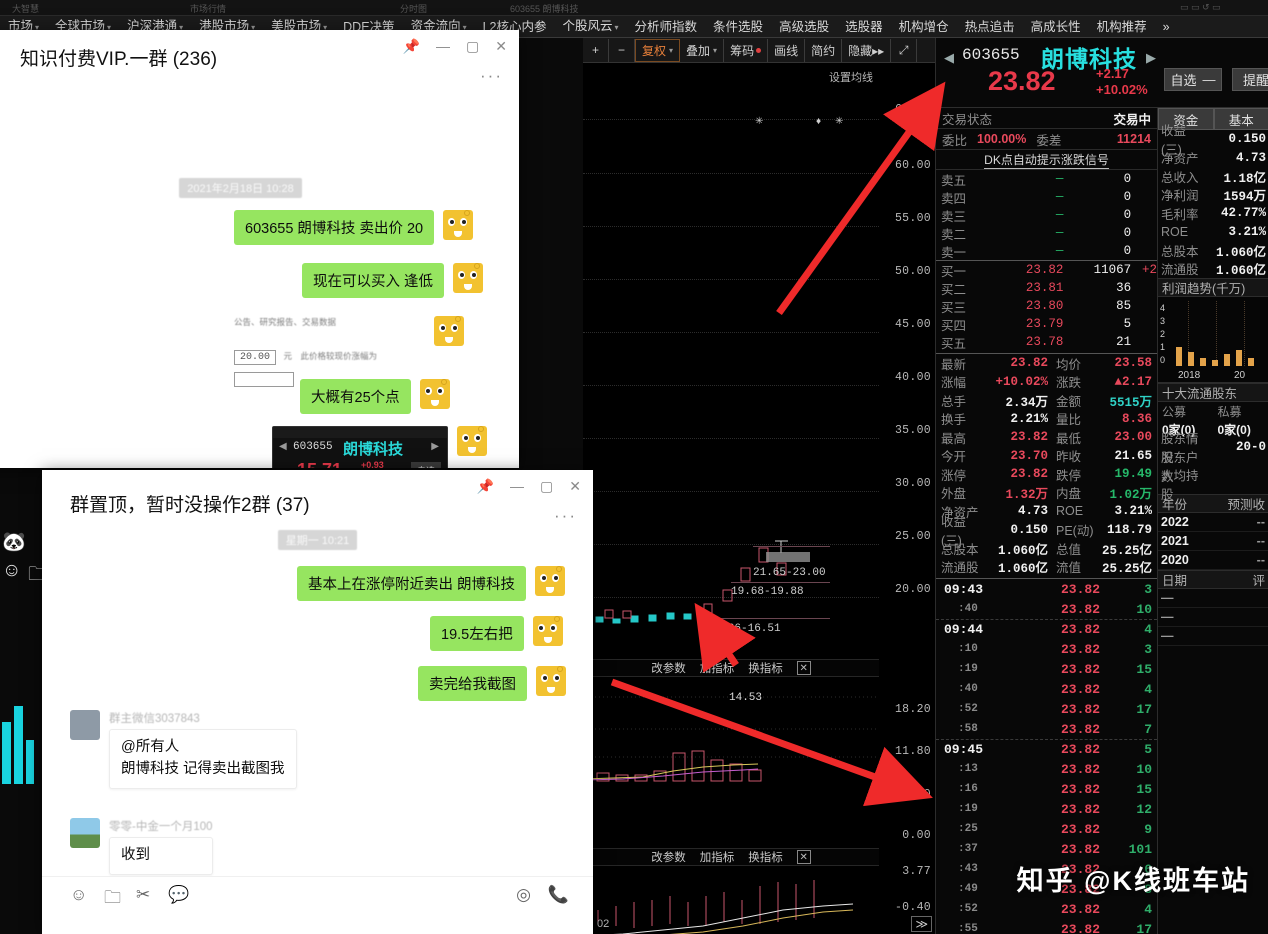  Describe the element at coordinates (1046, 909) in the screenshot. I see `tick-row: :52 23.82 4` at that location.